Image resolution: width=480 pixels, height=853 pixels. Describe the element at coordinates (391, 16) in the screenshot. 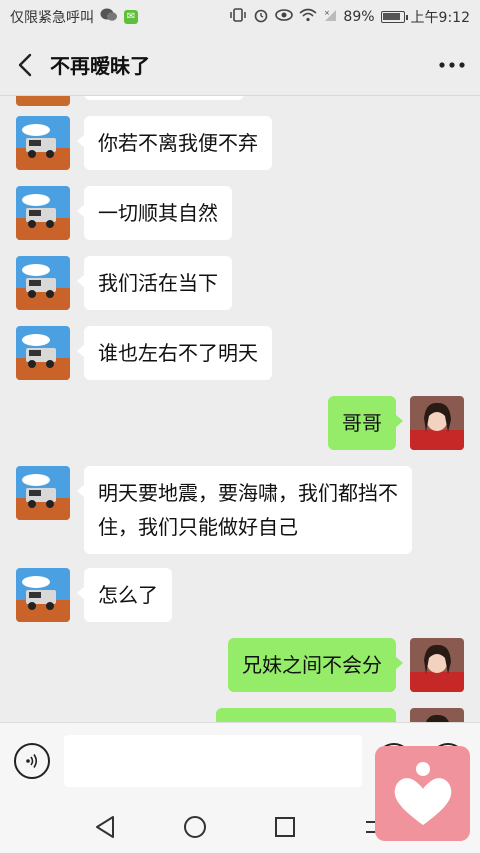

I see `battery-fill` at that location.